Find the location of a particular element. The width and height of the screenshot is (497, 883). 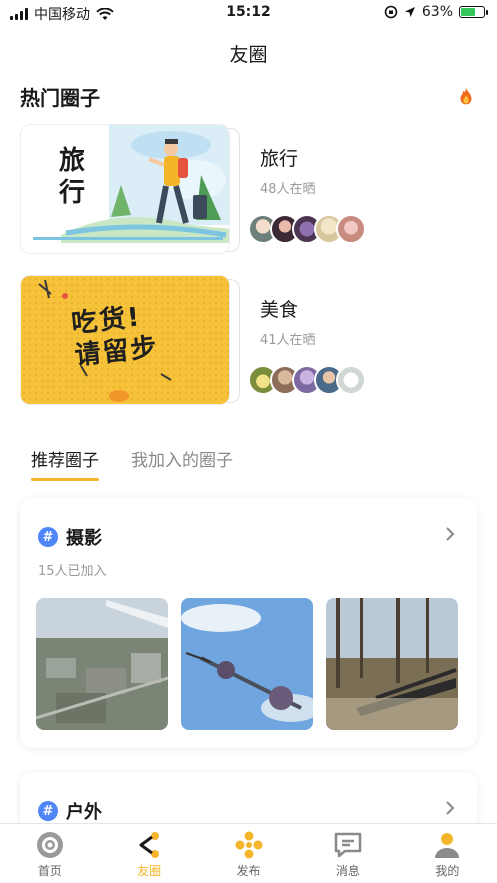

food-cover-image: 吃货! 请留步 is located at coordinates (125, 340).